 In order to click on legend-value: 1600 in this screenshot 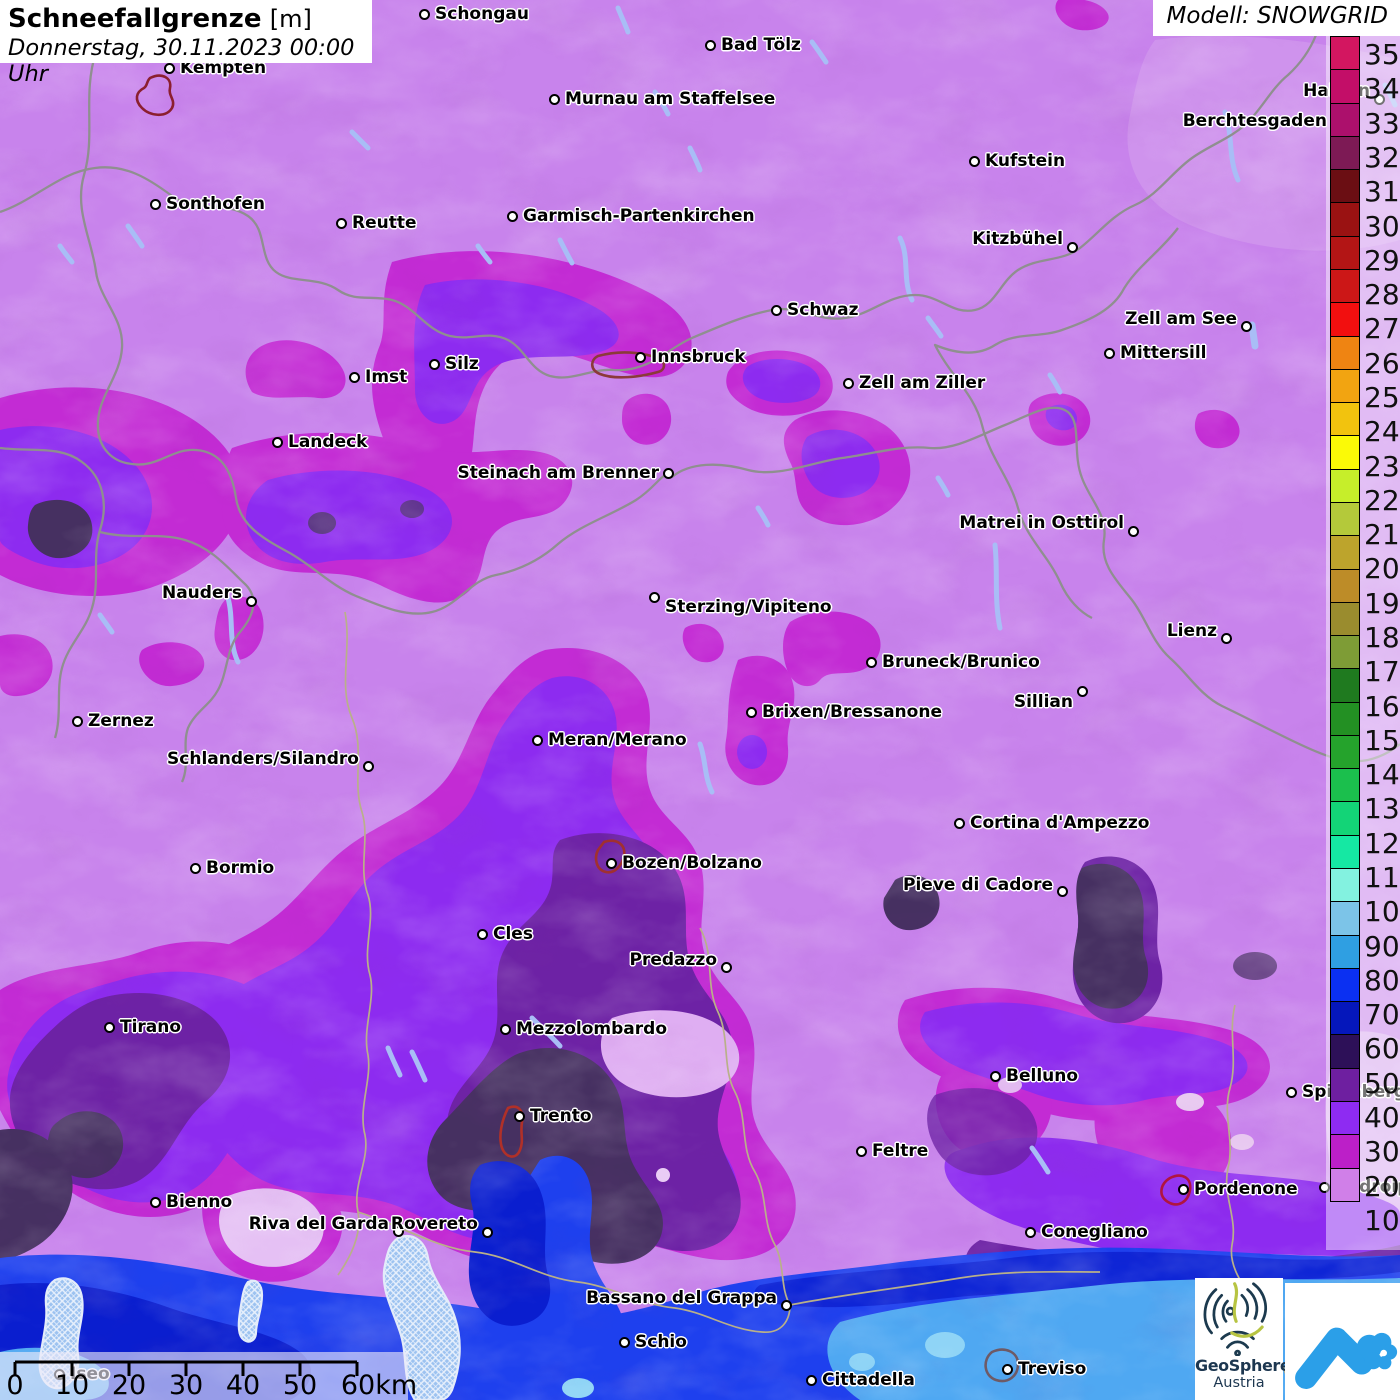, I will do `click(1382, 706)`.